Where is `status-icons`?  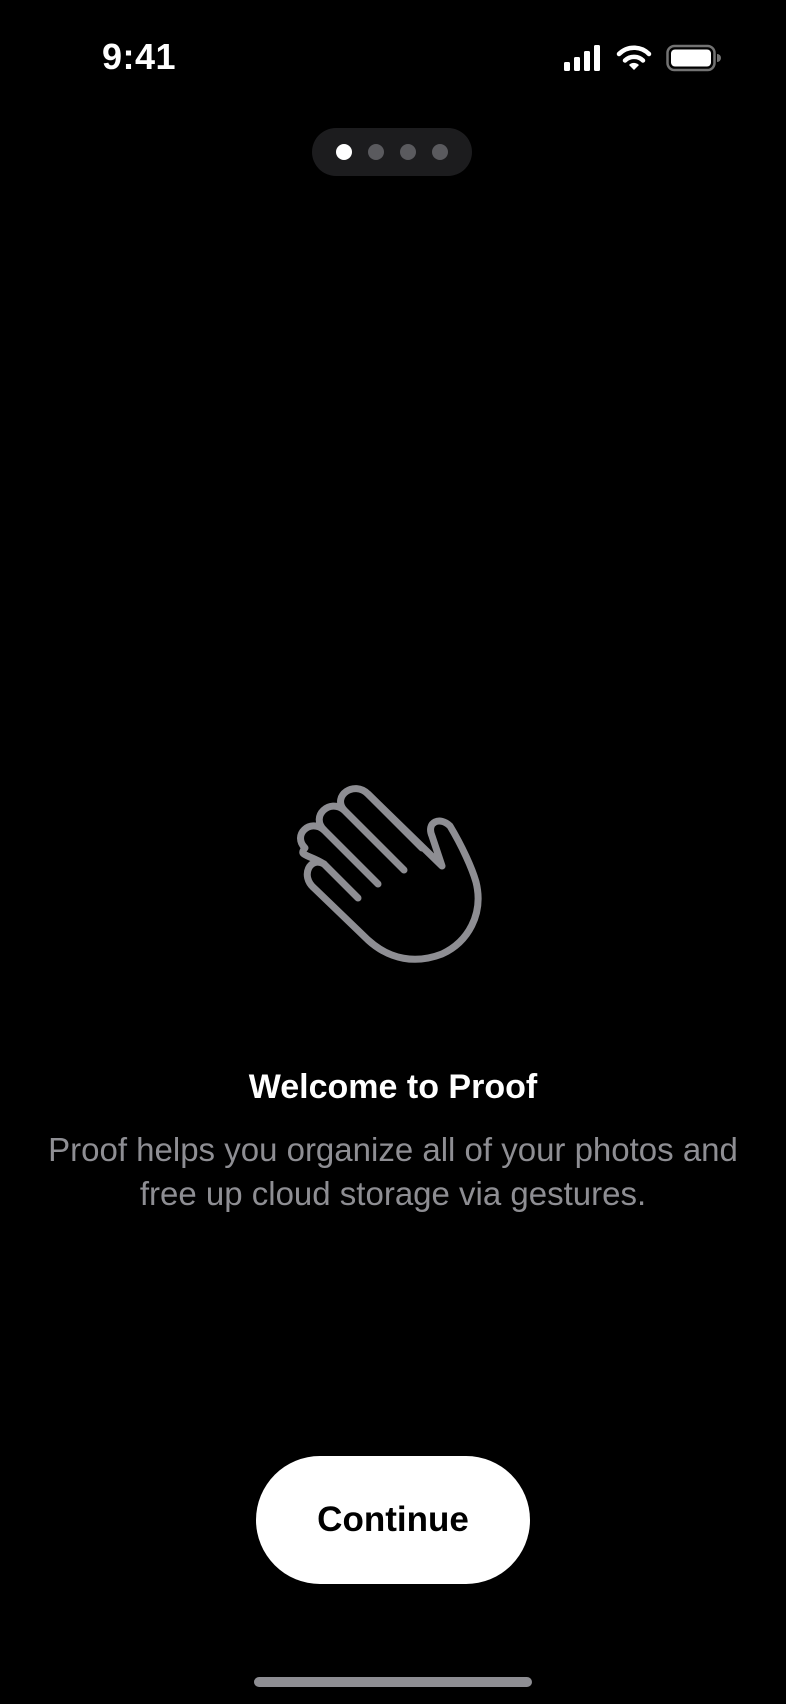
status-icons is located at coordinates (642, 58).